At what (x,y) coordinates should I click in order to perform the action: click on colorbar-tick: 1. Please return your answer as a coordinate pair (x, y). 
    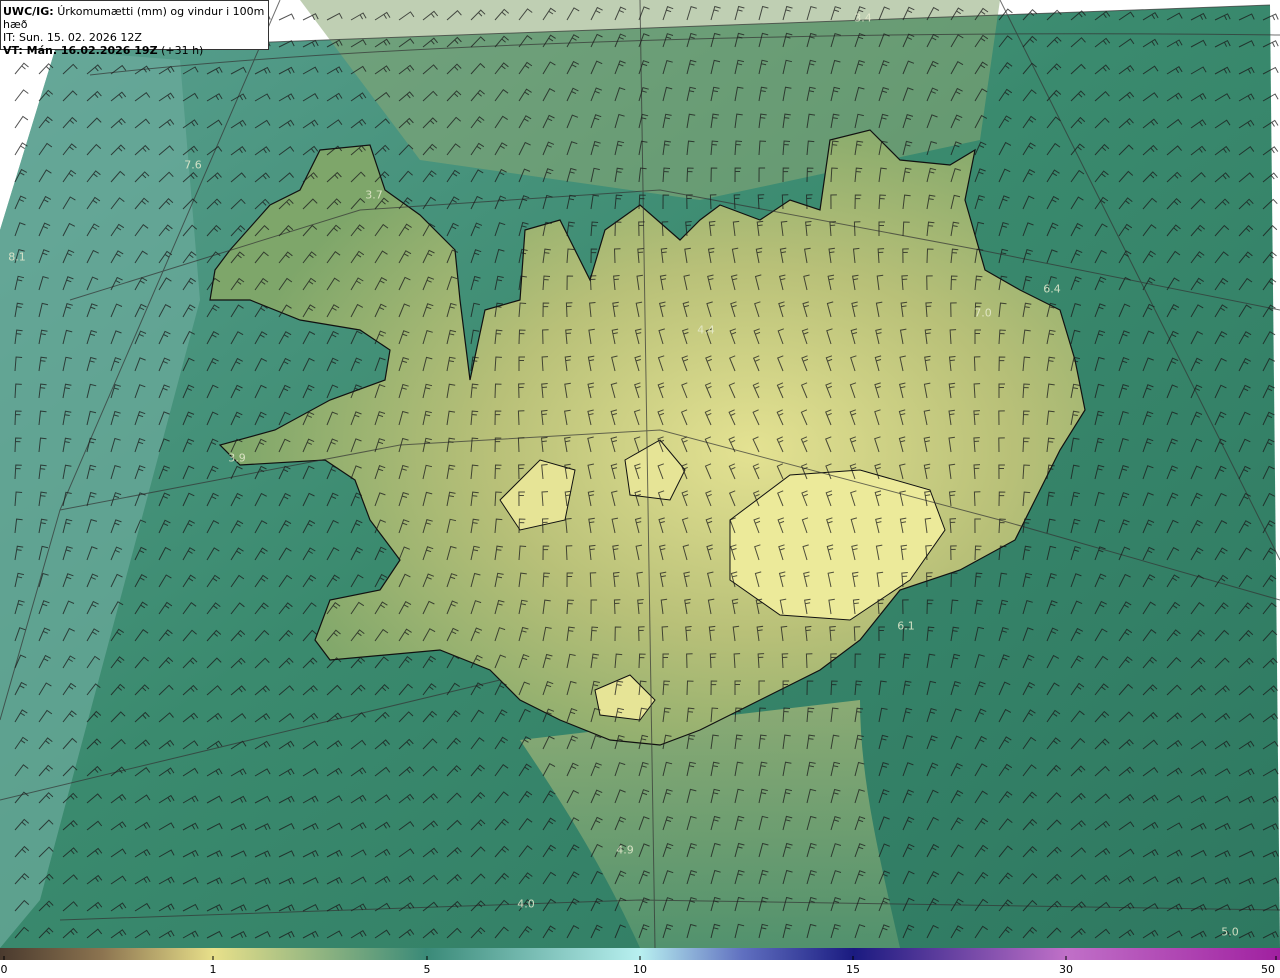
    Looking at the image, I should click on (213, 969).